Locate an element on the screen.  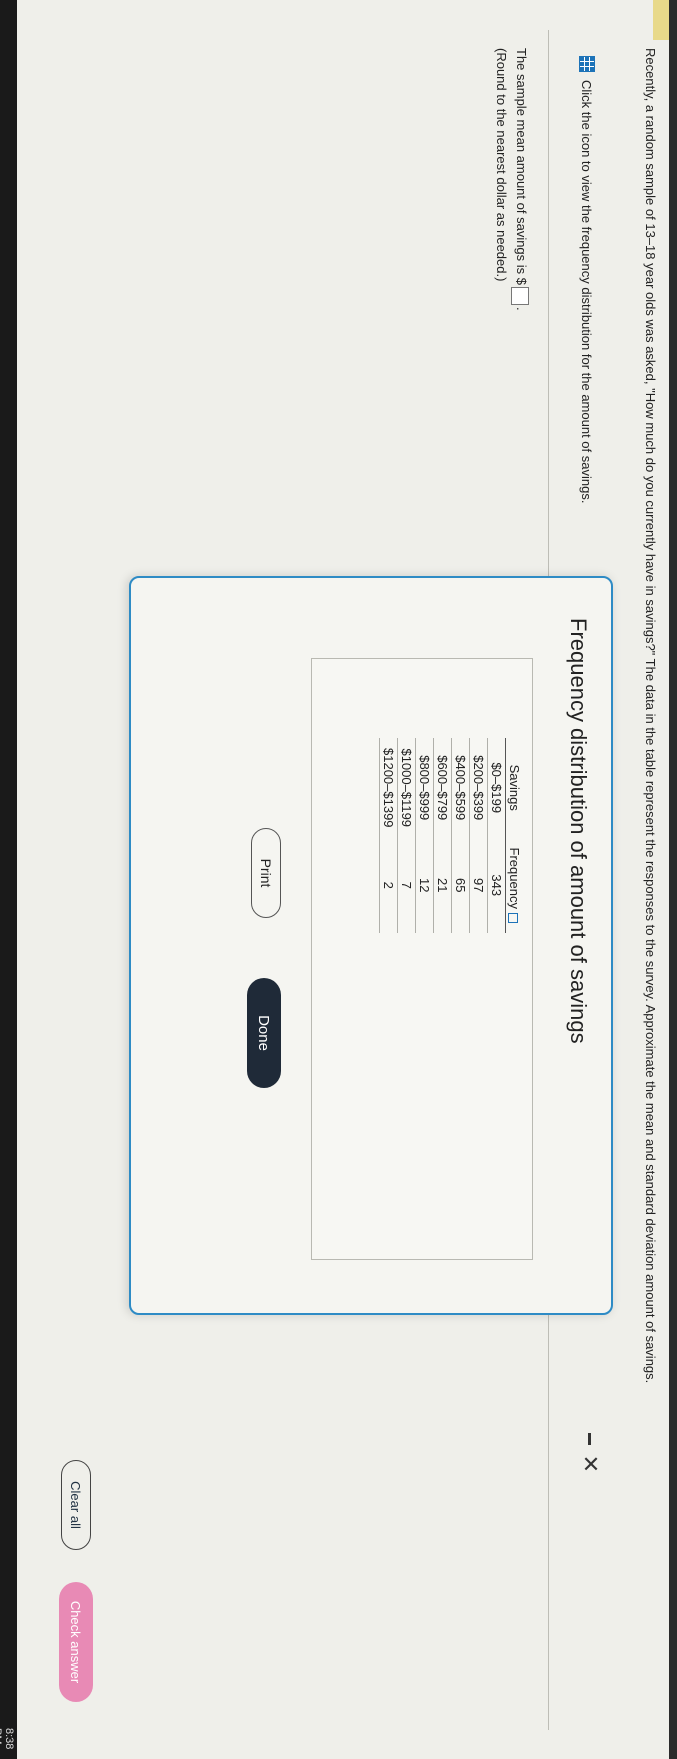
modal-controls: ✕ is located at coordinates (590, 1452).